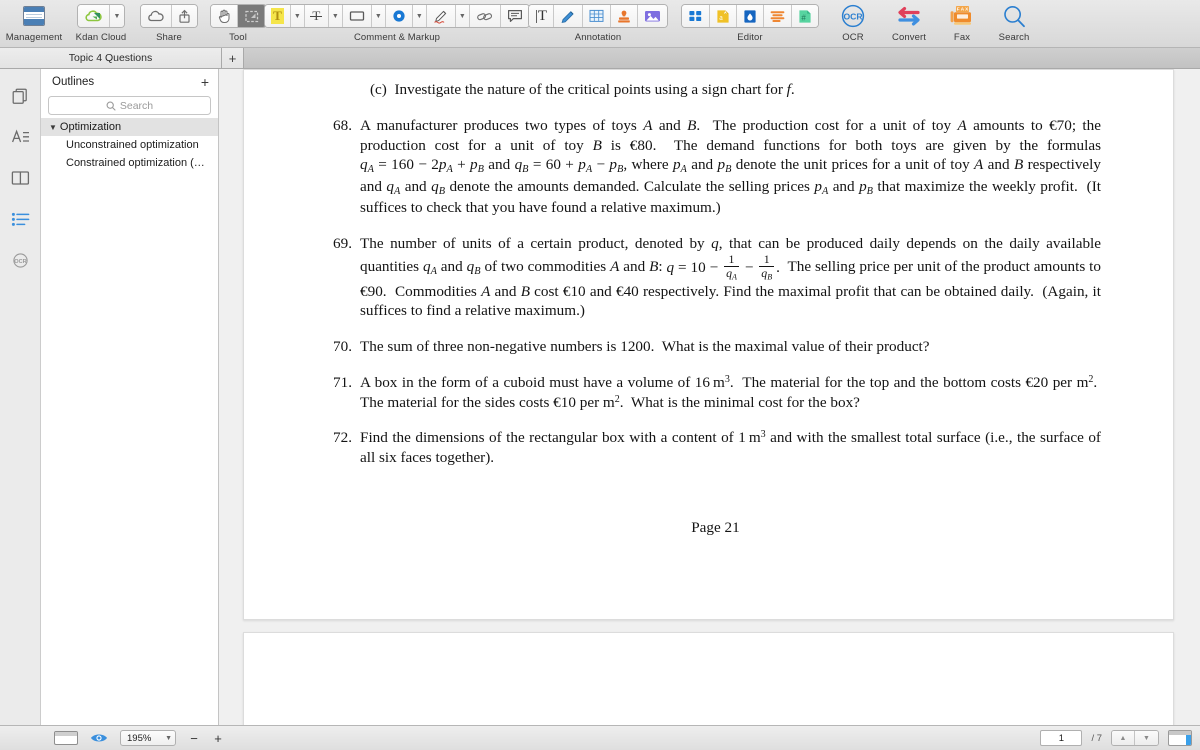 This screenshot has height=750, width=1200. I want to click on document-tab-label: Topic 4 Questions, so click(110, 58).